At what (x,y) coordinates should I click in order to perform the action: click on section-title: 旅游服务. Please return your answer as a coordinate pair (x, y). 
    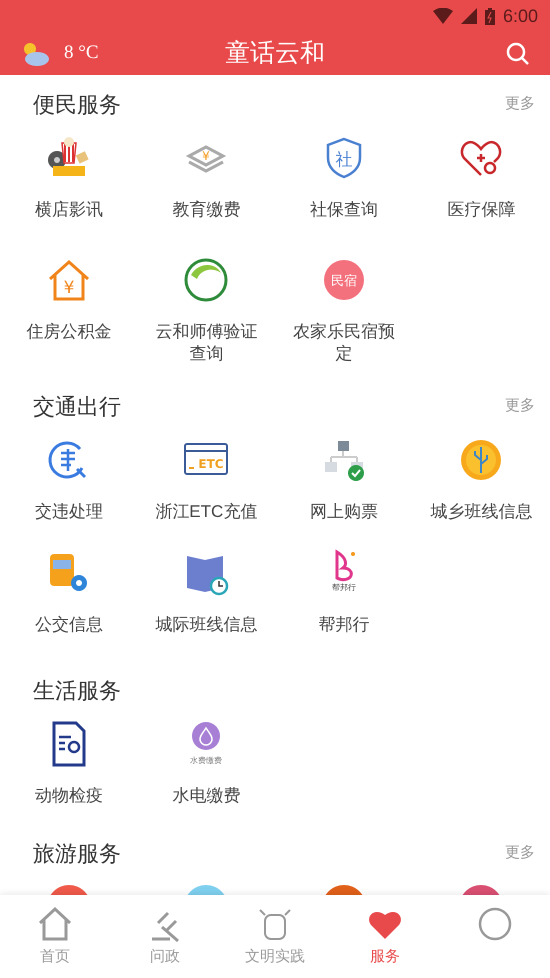
    Looking at the image, I should click on (77, 854).